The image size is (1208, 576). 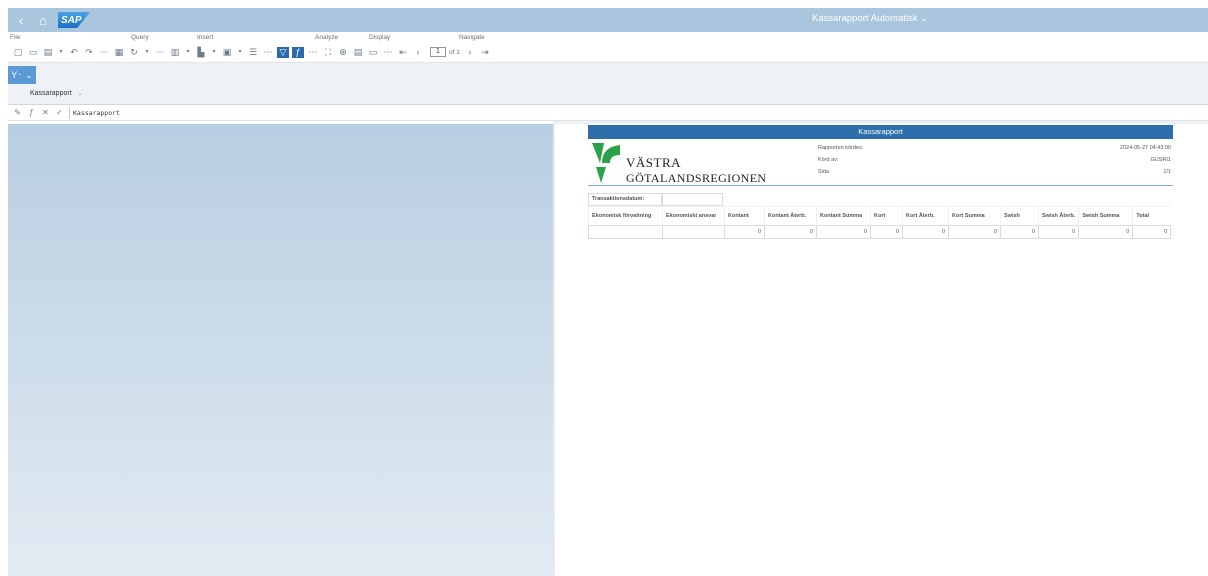 What do you see at coordinates (606, 163) in the screenshot?
I see `vgr-logo-mark` at bounding box center [606, 163].